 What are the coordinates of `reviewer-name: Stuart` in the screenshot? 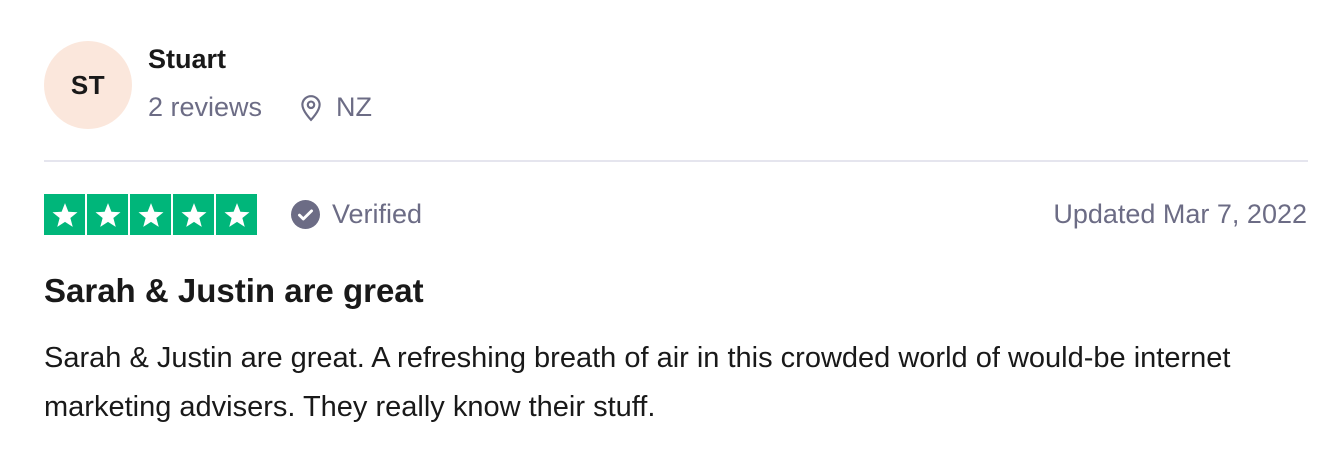 It's located at (187, 59).